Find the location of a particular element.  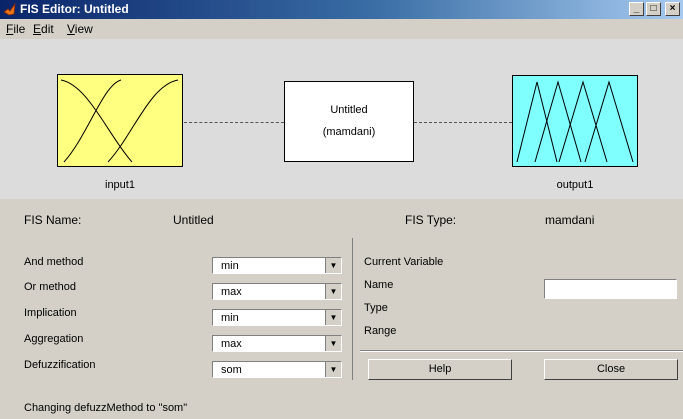

variable-name-label: Name is located at coordinates (379, 285).